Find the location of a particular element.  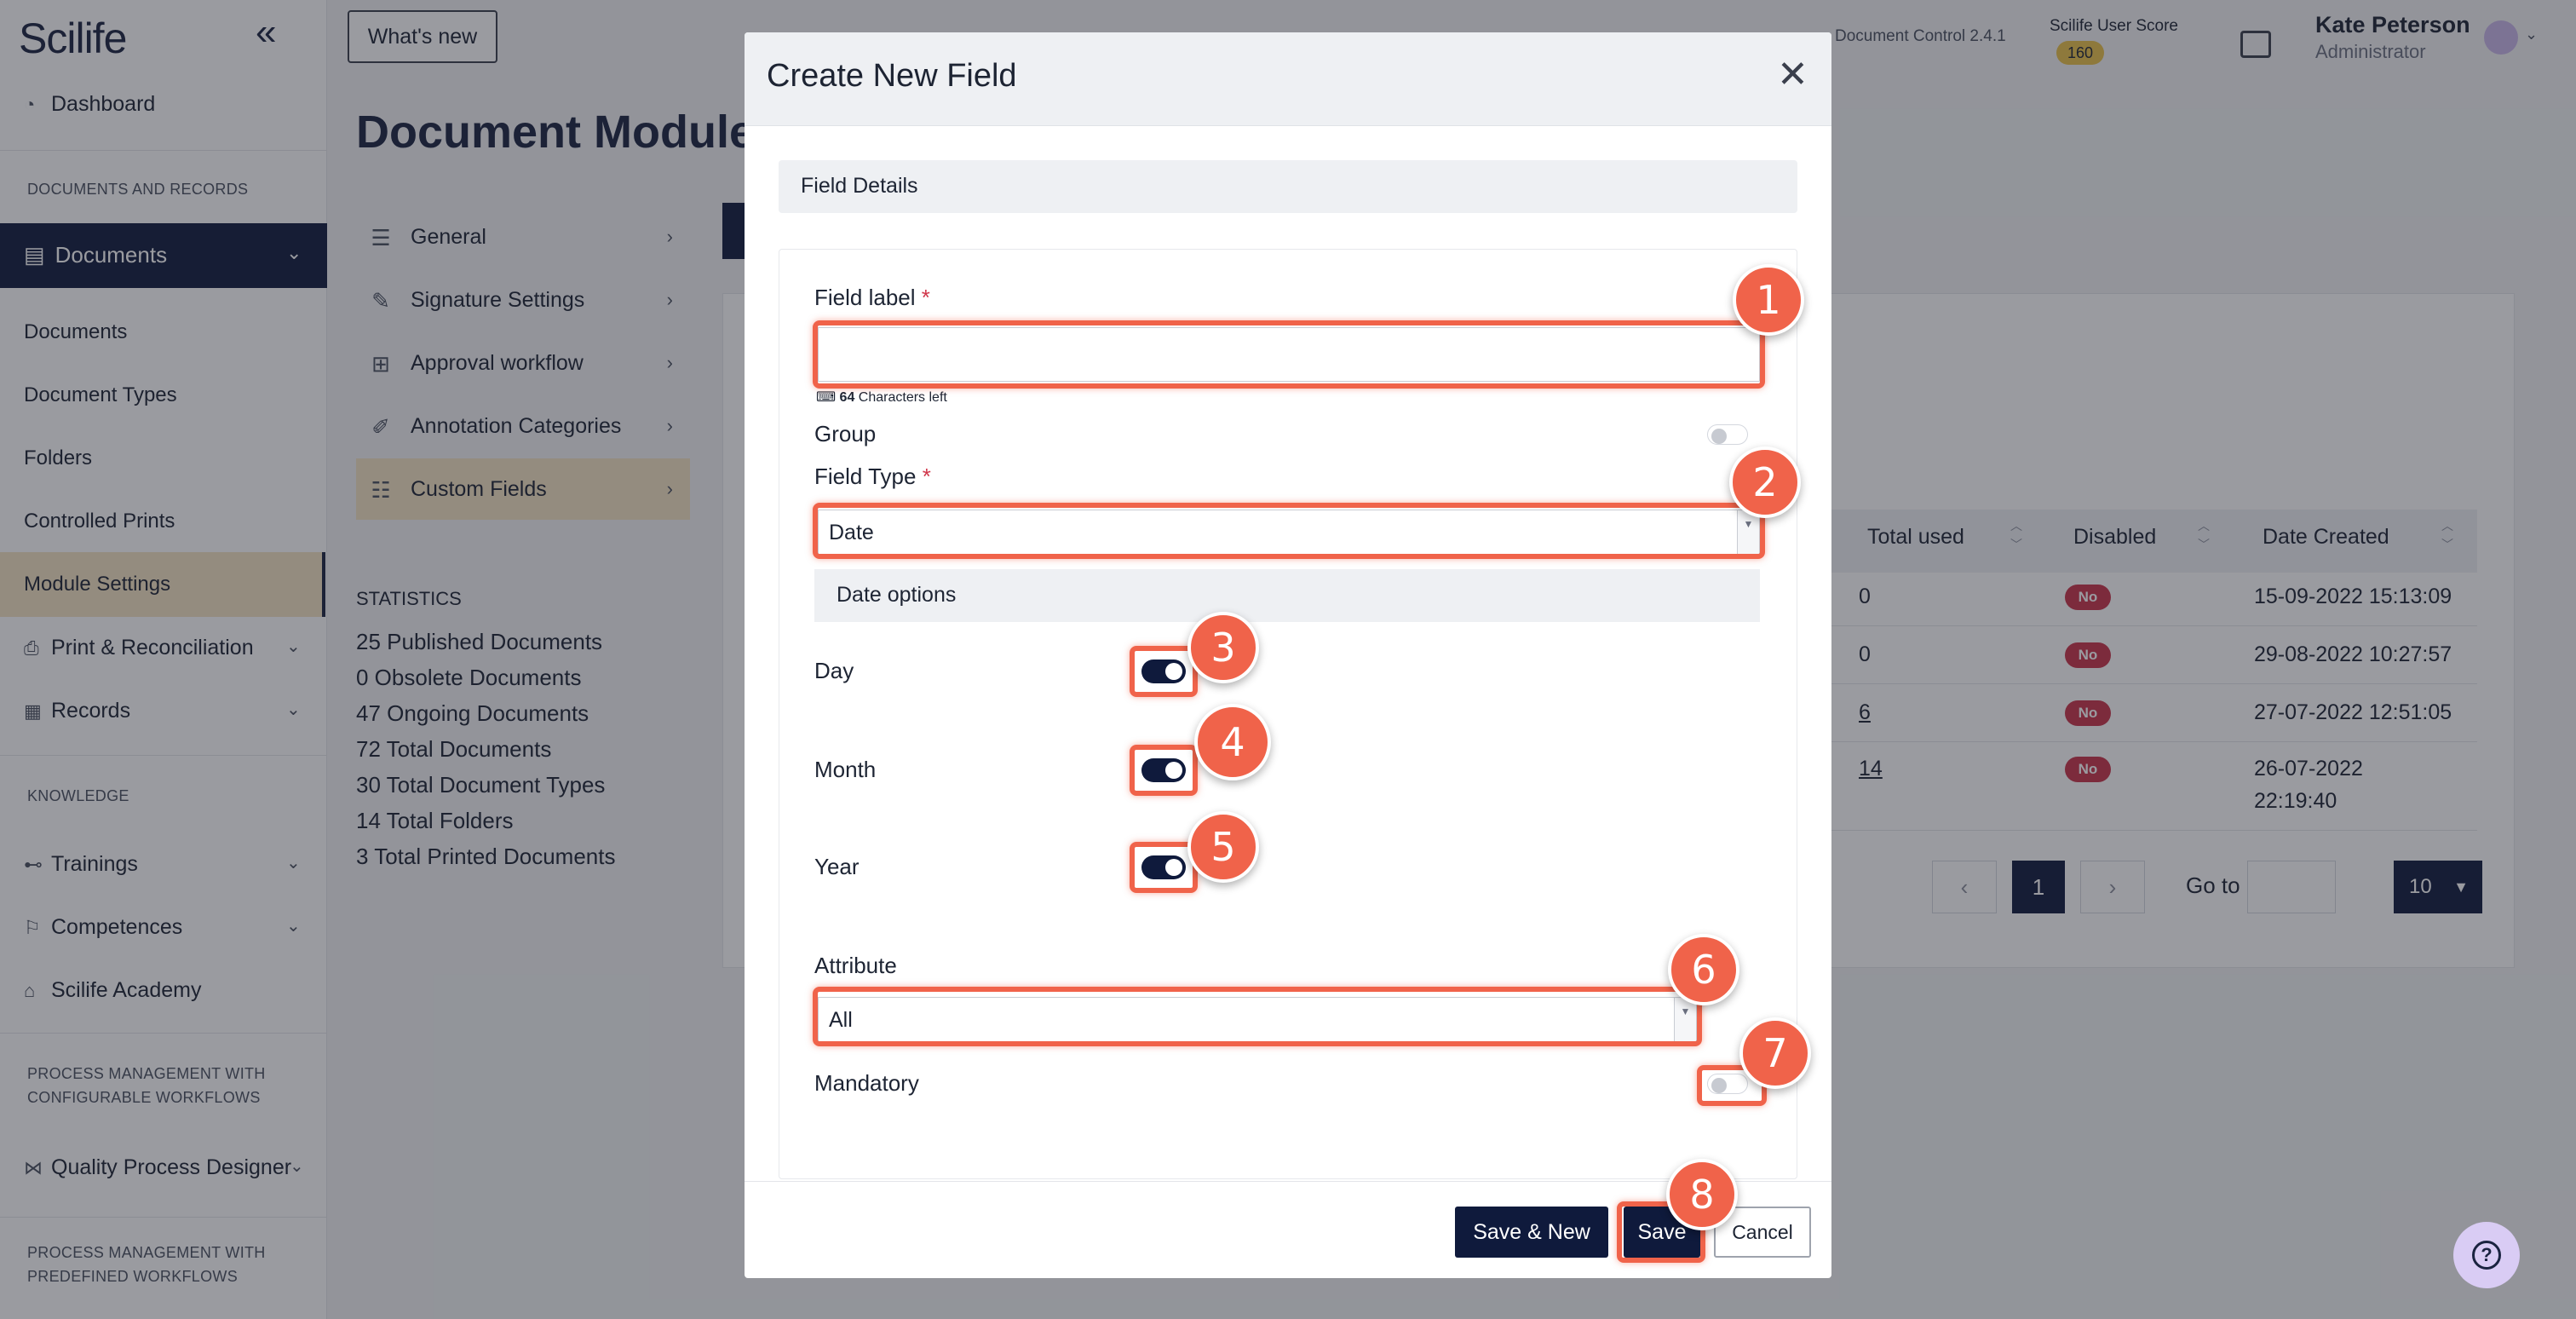

modal-header: Create New Field ✕ is located at coordinates (1288, 79).